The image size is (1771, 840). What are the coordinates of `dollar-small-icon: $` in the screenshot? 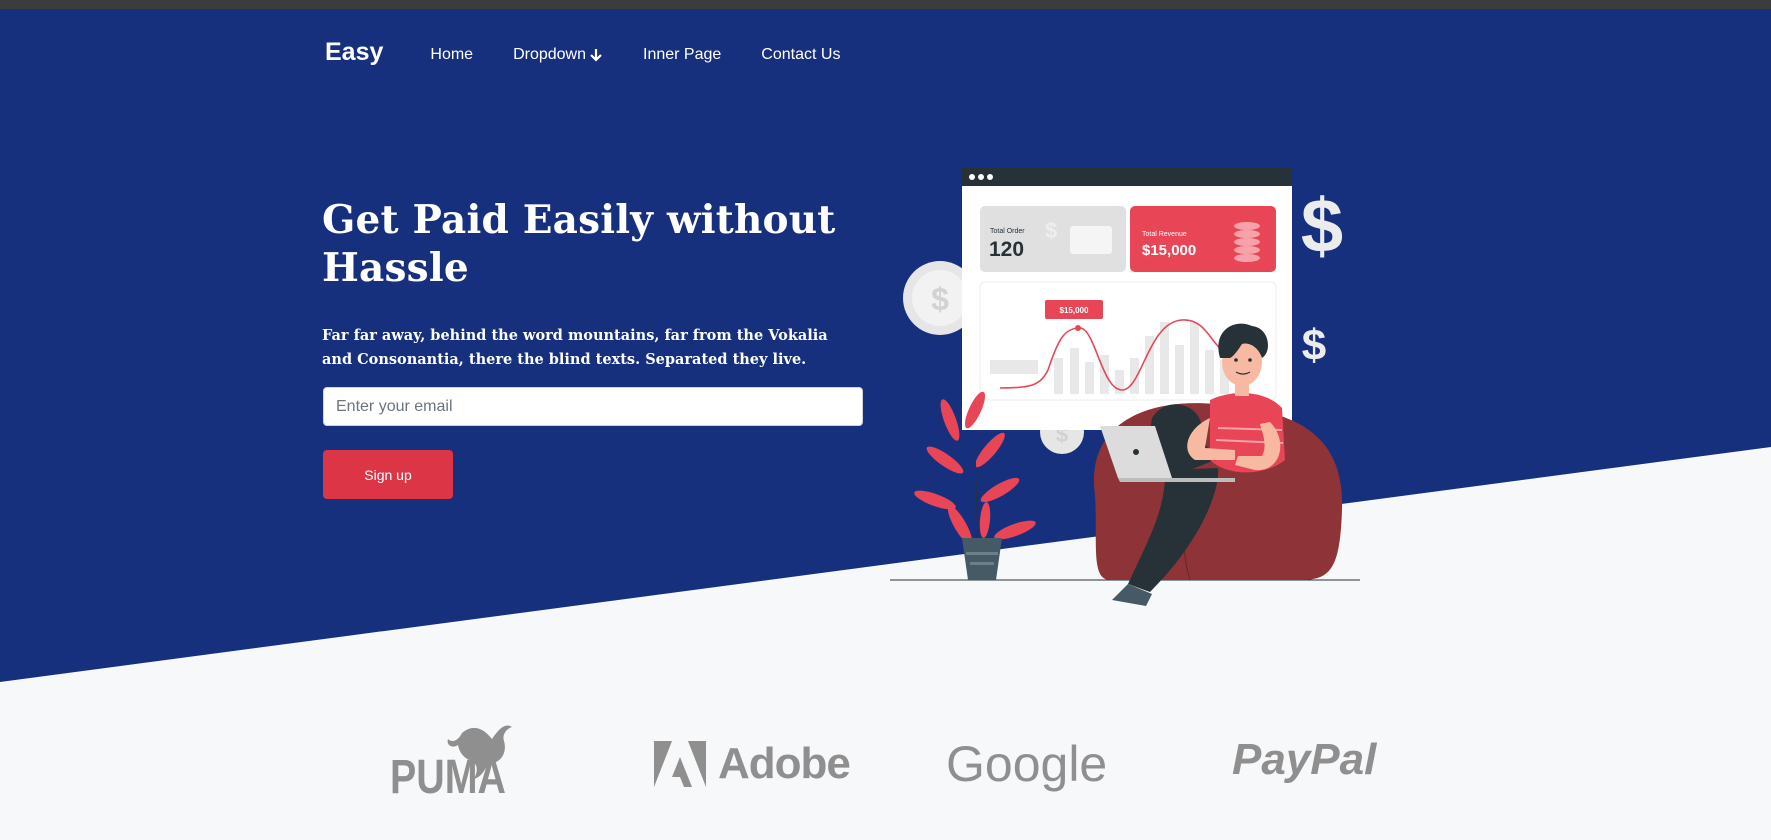 It's located at (1314, 345).